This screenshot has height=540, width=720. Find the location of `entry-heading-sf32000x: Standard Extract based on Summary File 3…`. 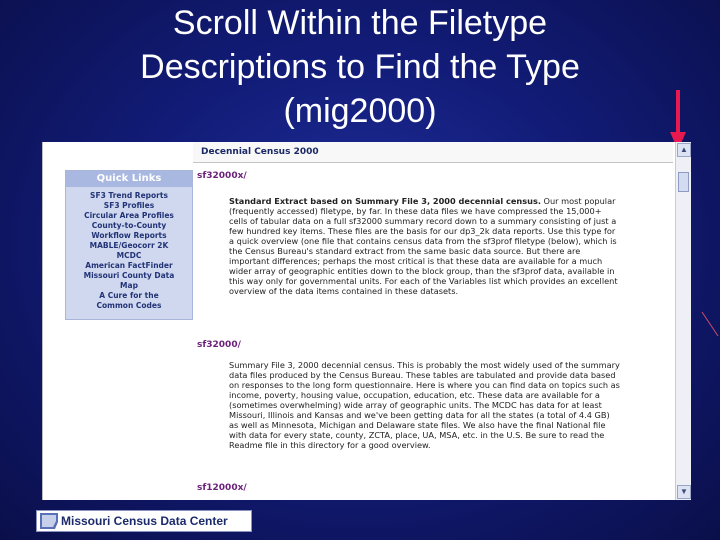

entry-heading-sf32000x: Standard Extract based on Summary File 3… is located at coordinates (385, 201).